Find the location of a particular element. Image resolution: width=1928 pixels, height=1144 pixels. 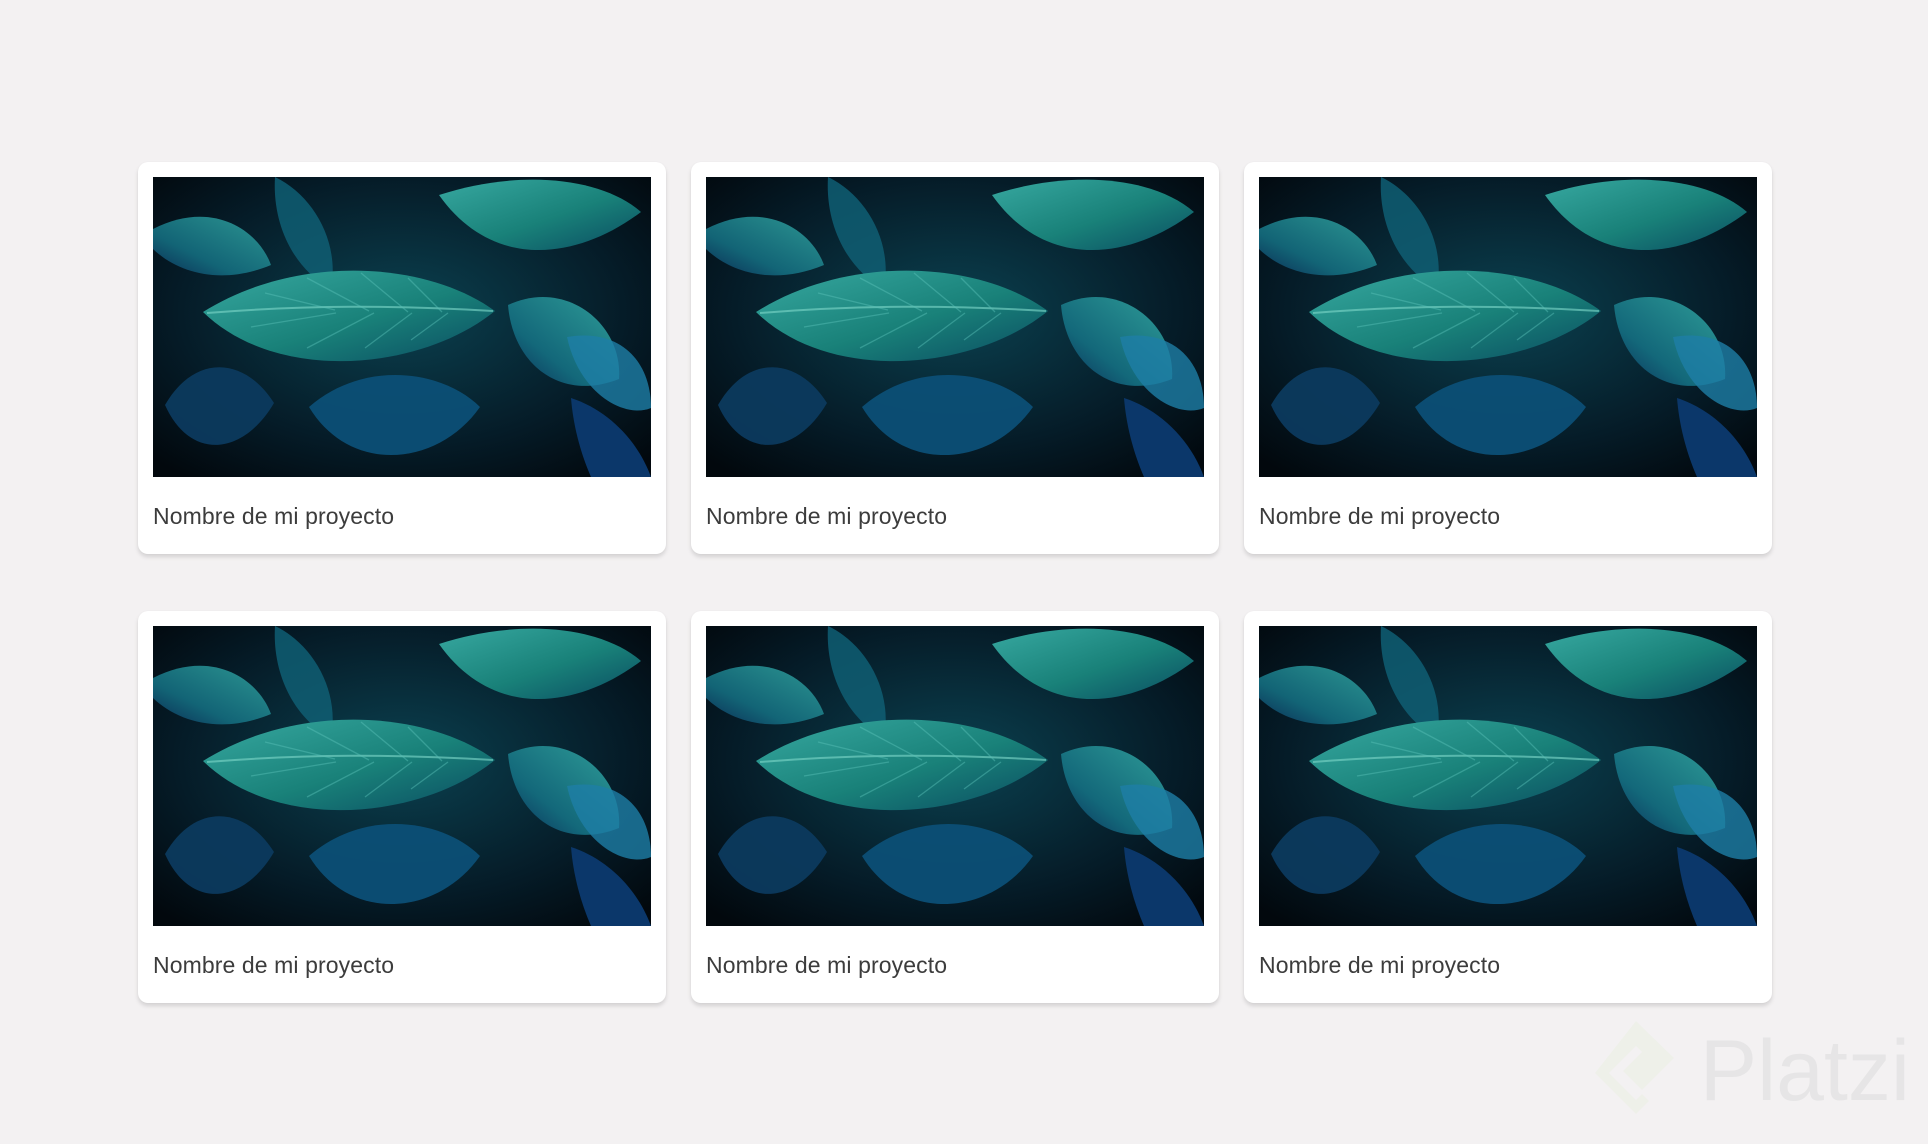

platzi-logo-icon is located at coordinates (1636, 1071).